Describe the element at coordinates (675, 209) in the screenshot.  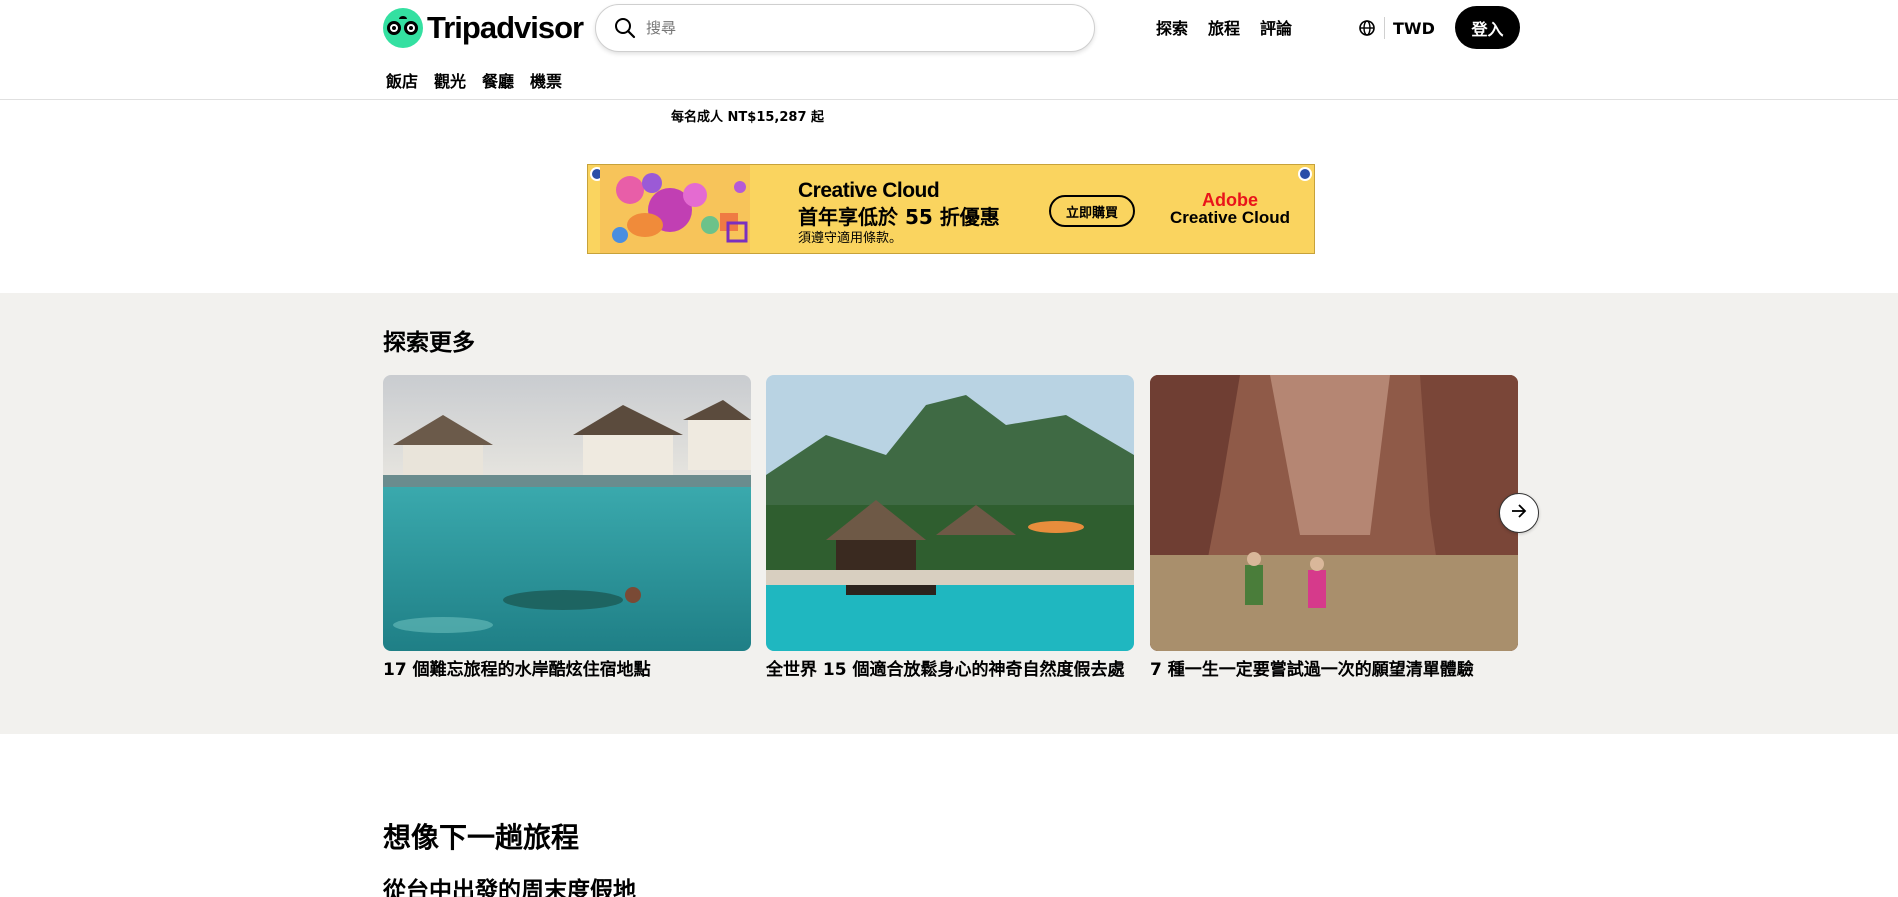
I see `flower-art-image` at that location.